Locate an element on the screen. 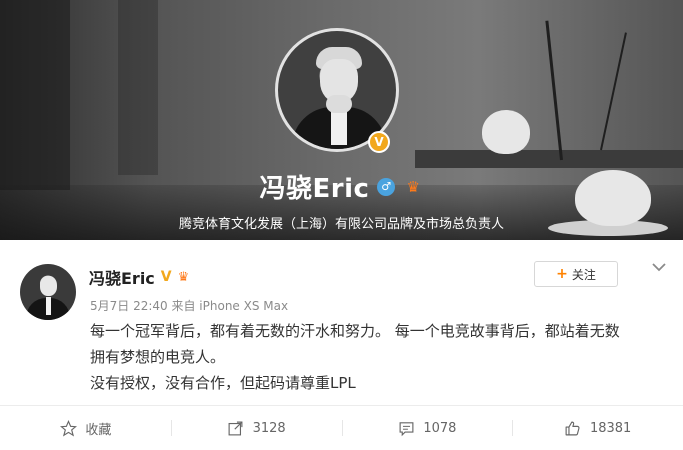  repost-icon is located at coordinates (236, 428).